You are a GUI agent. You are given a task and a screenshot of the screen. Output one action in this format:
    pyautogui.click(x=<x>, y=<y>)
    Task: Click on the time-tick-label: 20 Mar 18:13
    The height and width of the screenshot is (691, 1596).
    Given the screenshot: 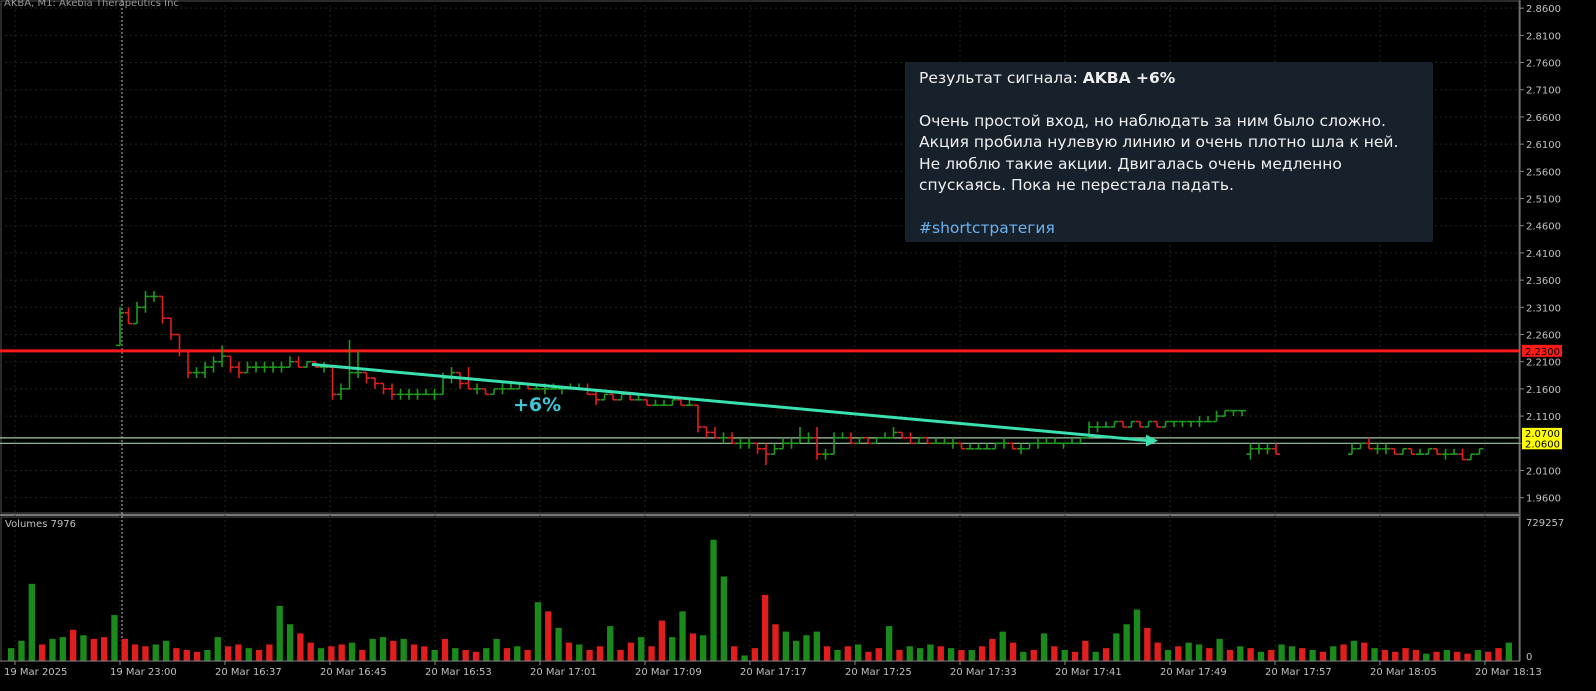 What is the action you would take?
    pyautogui.click(x=1508, y=672)
    